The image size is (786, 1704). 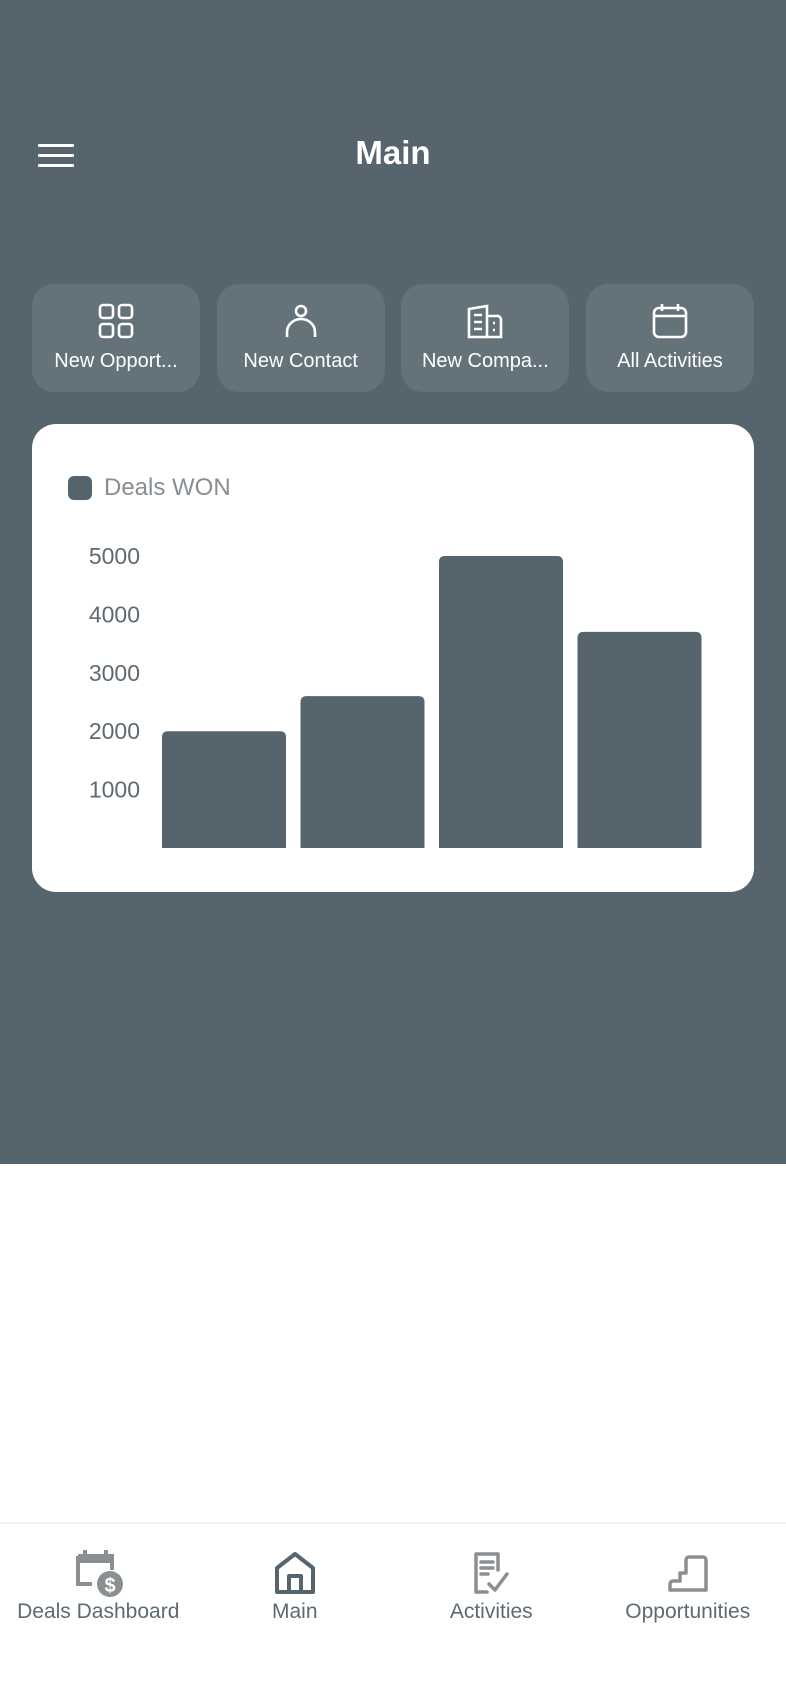 I want to click on checklist-icon, so click(x=491, y=1573).